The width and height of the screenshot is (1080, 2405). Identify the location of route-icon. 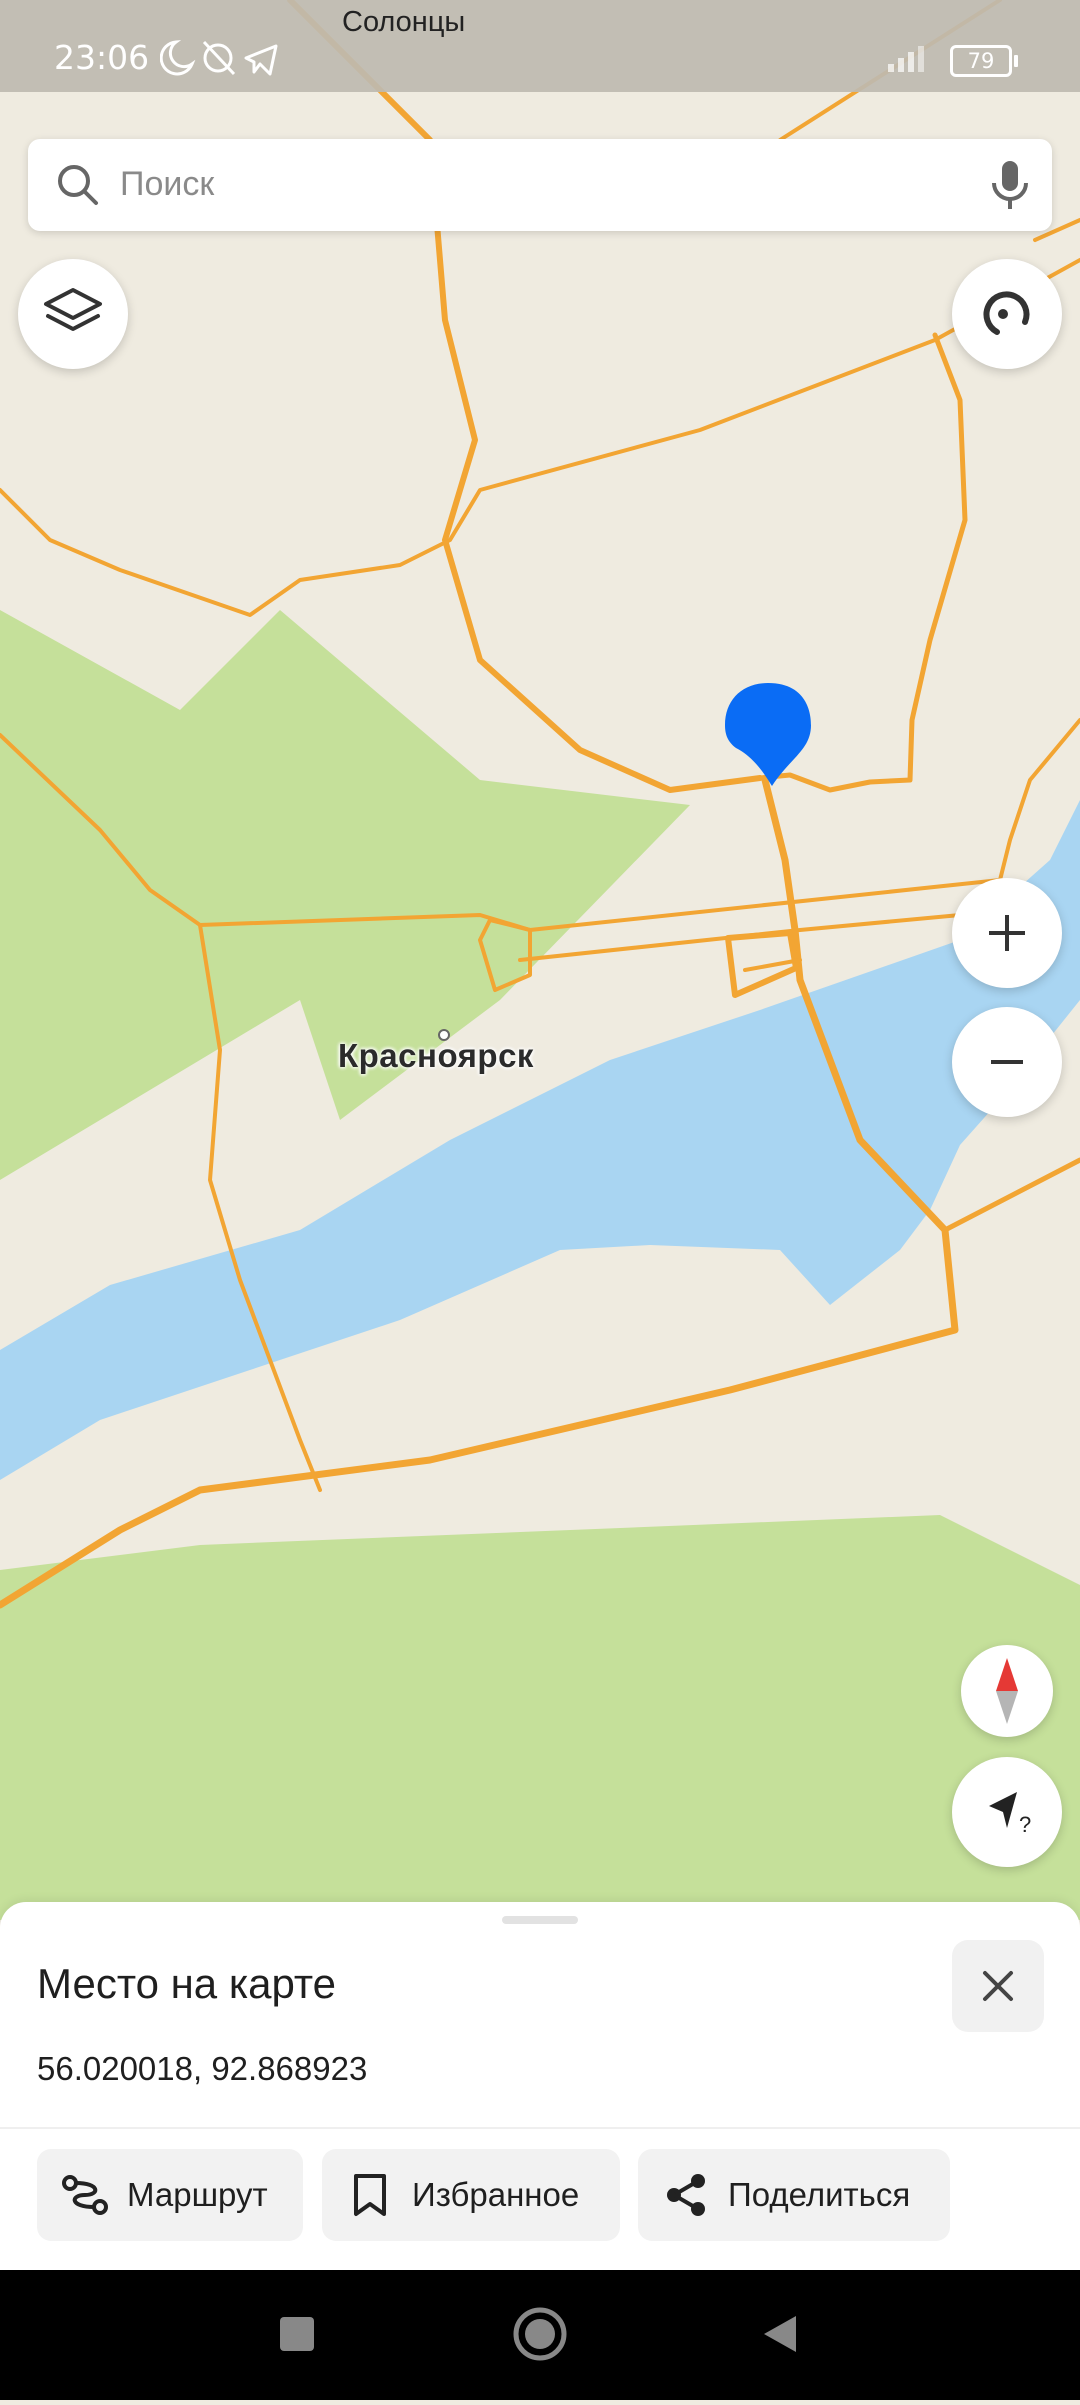
(85, 2195).